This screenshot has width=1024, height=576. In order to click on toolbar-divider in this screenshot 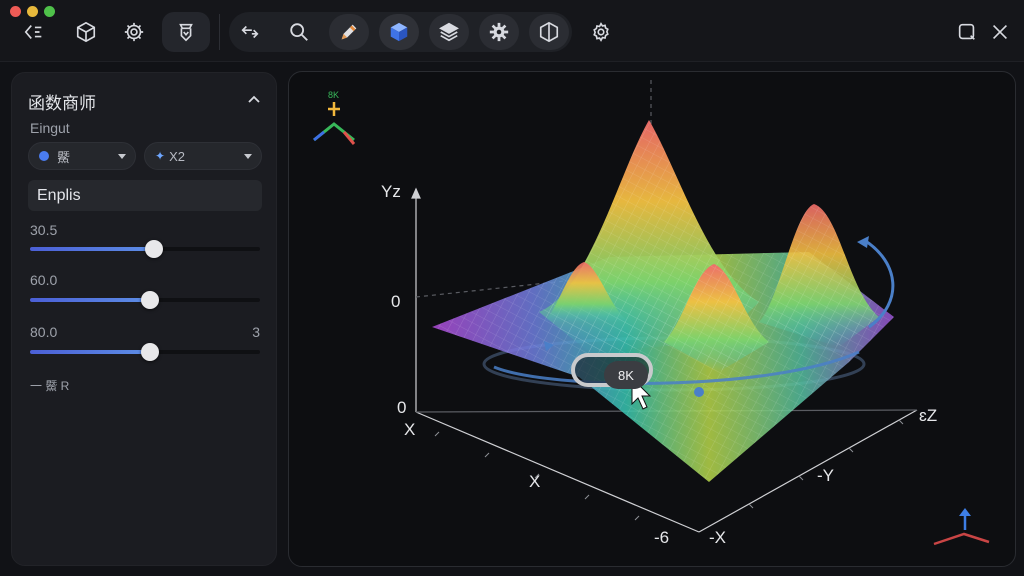, I will do `click(219, 32)`.